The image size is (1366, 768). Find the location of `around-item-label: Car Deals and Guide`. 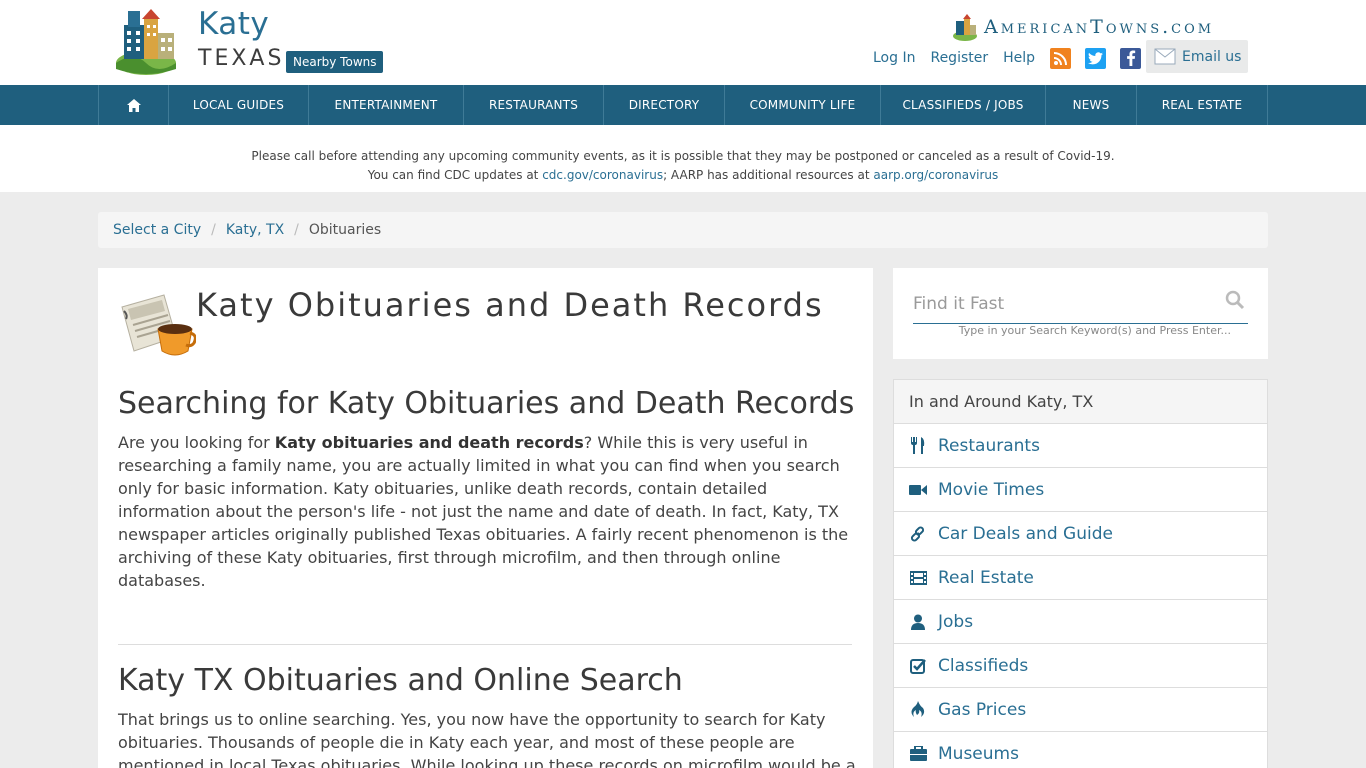

around-item-label: Car Deals and Guide is located at coordinates (1025, 533).